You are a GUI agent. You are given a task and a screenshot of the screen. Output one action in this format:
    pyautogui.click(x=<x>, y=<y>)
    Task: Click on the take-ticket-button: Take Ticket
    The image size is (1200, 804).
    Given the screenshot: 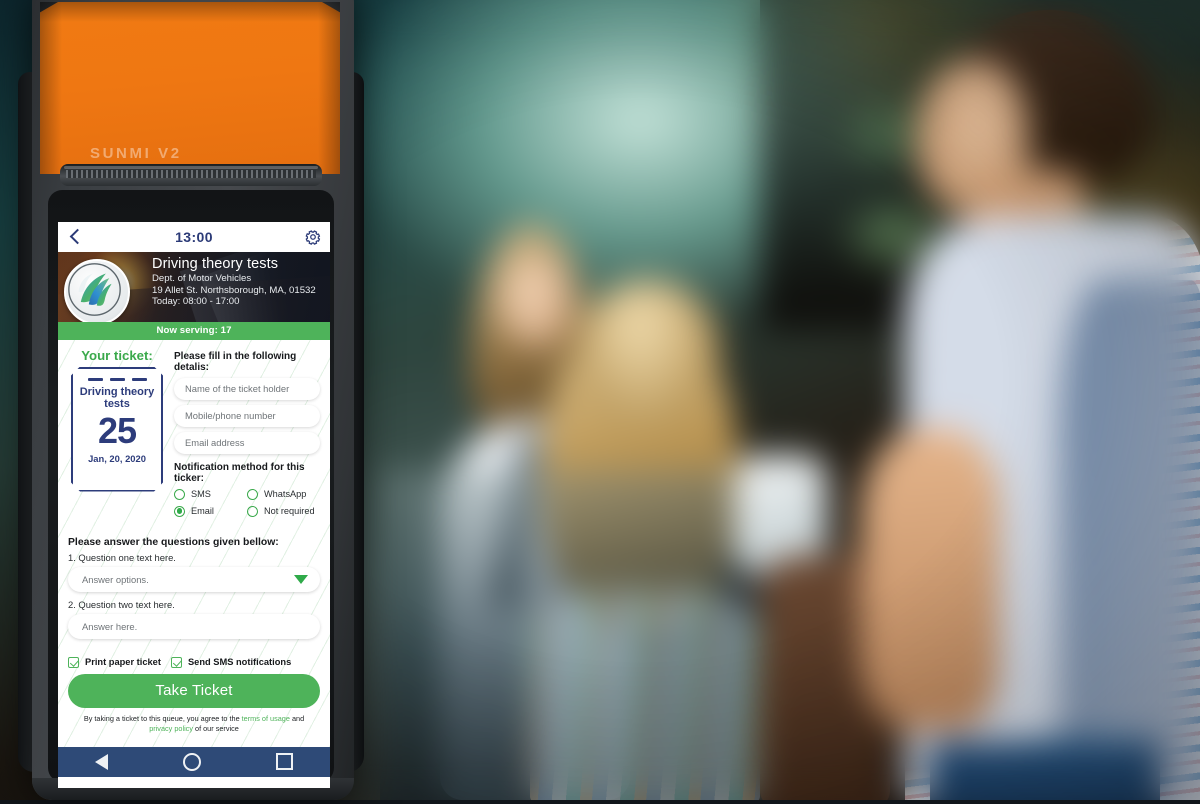 What is the action you would take?
    pyautogui.click(x=194, y=690)
    